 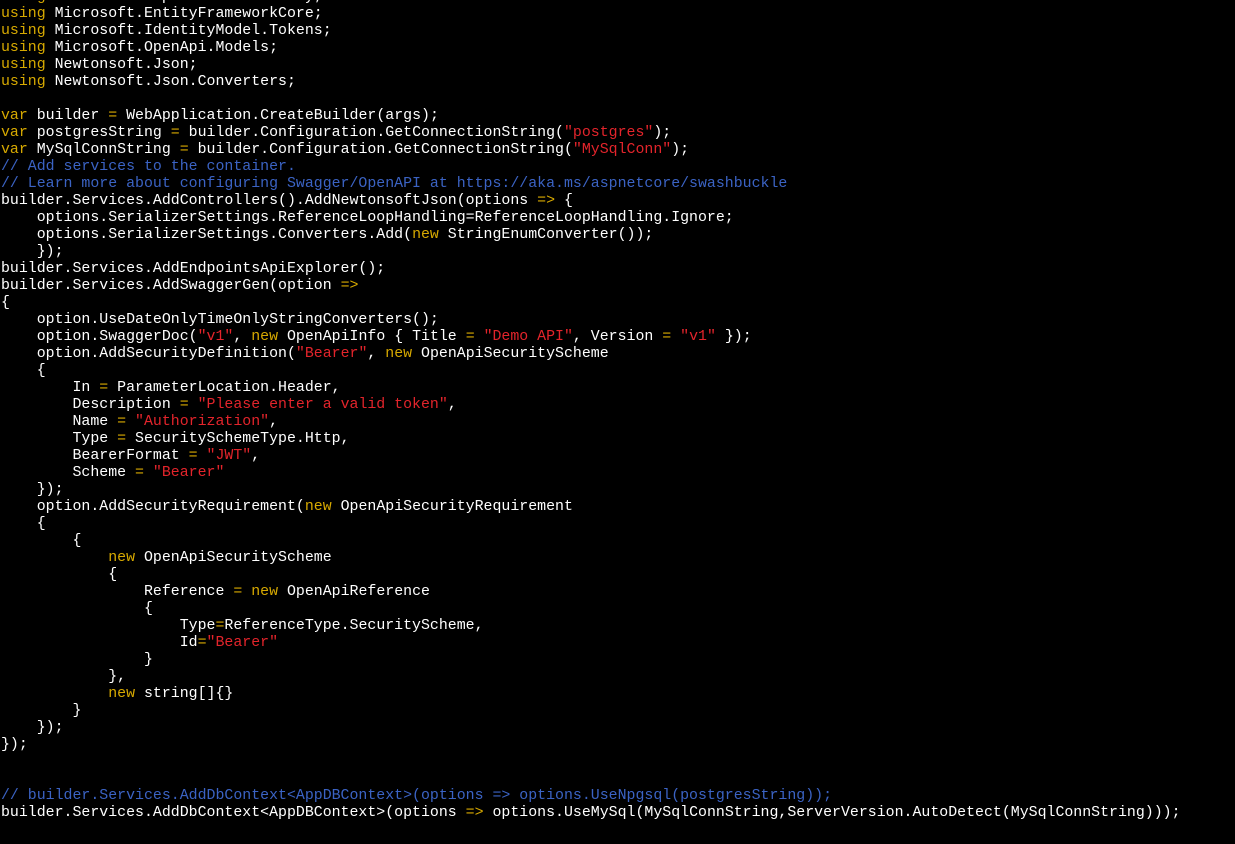 What do you see at coordinates (546, 201) in the screenshot?
I see `keyword-token: =>` at bounding box center [546, 201].